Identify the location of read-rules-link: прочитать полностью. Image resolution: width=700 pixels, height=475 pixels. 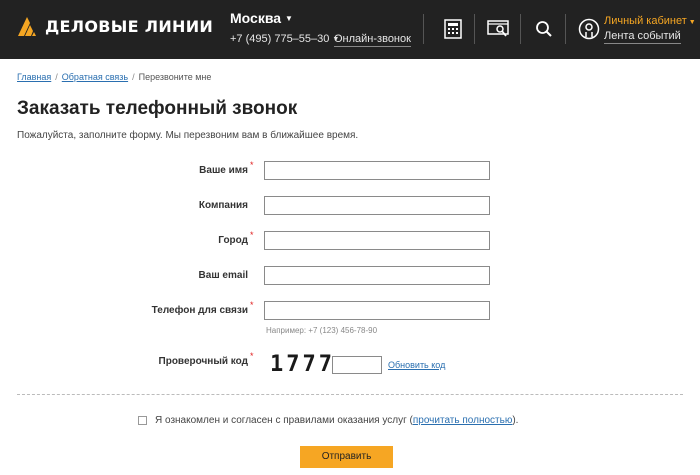
(462, 420).